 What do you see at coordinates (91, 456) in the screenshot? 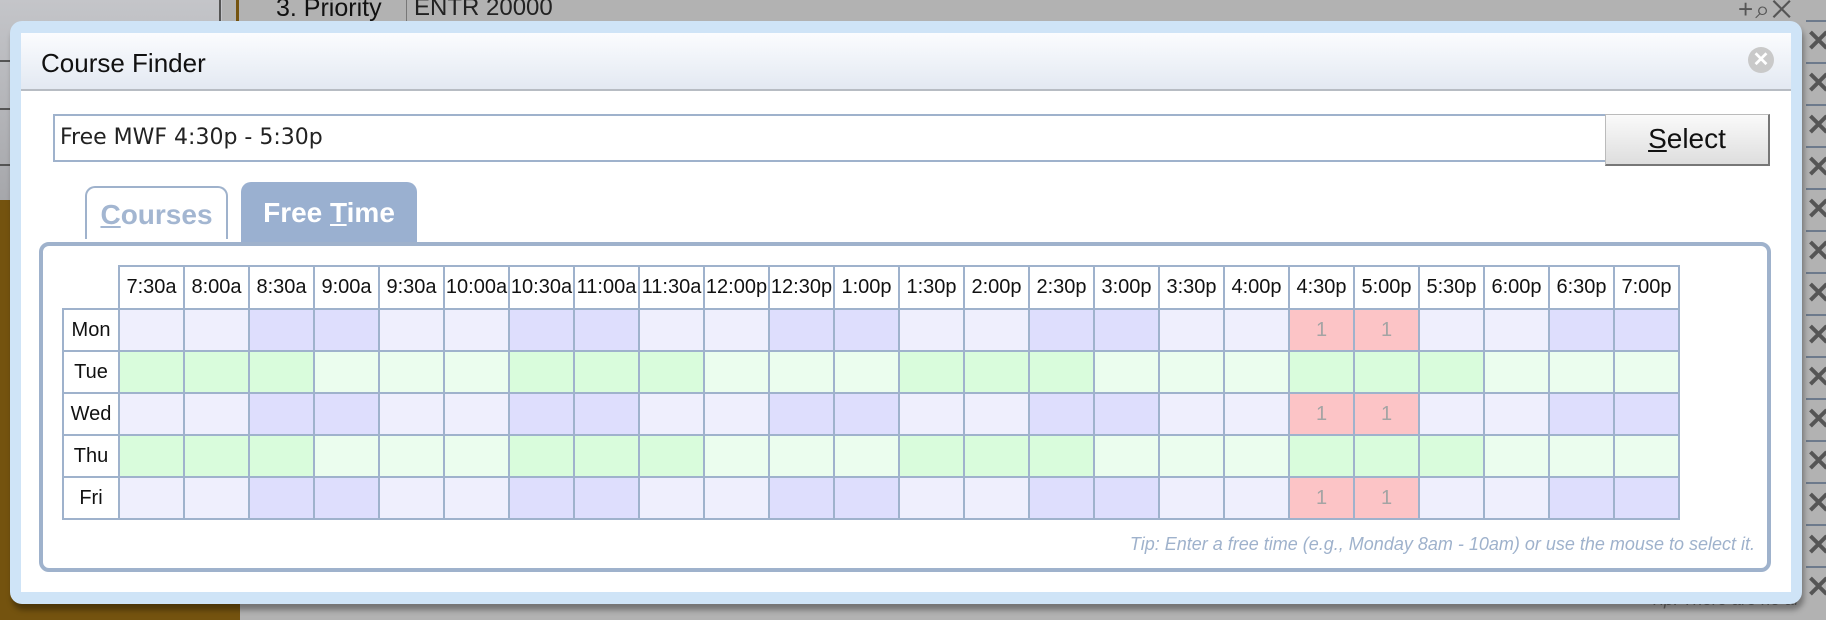
I see `day-header: Thu` at bounding box center [91, 456].